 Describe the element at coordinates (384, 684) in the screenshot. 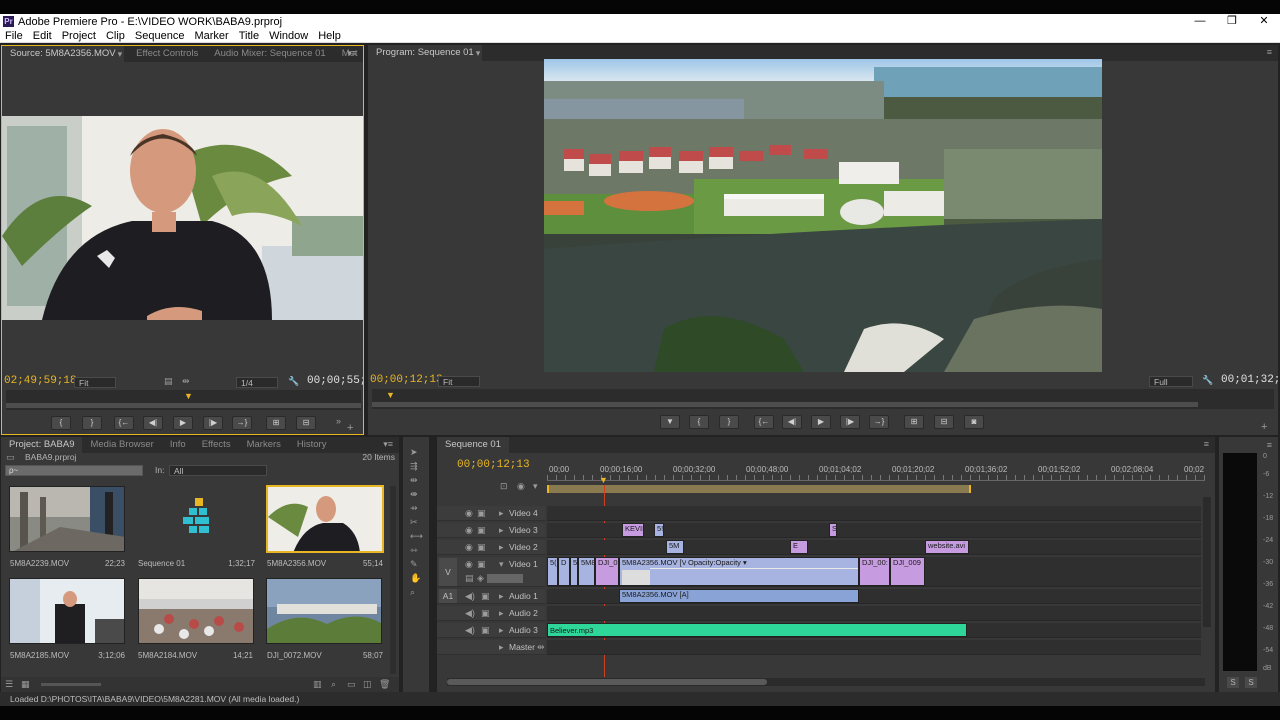

I see `trash-icon: 🗑` at that location.